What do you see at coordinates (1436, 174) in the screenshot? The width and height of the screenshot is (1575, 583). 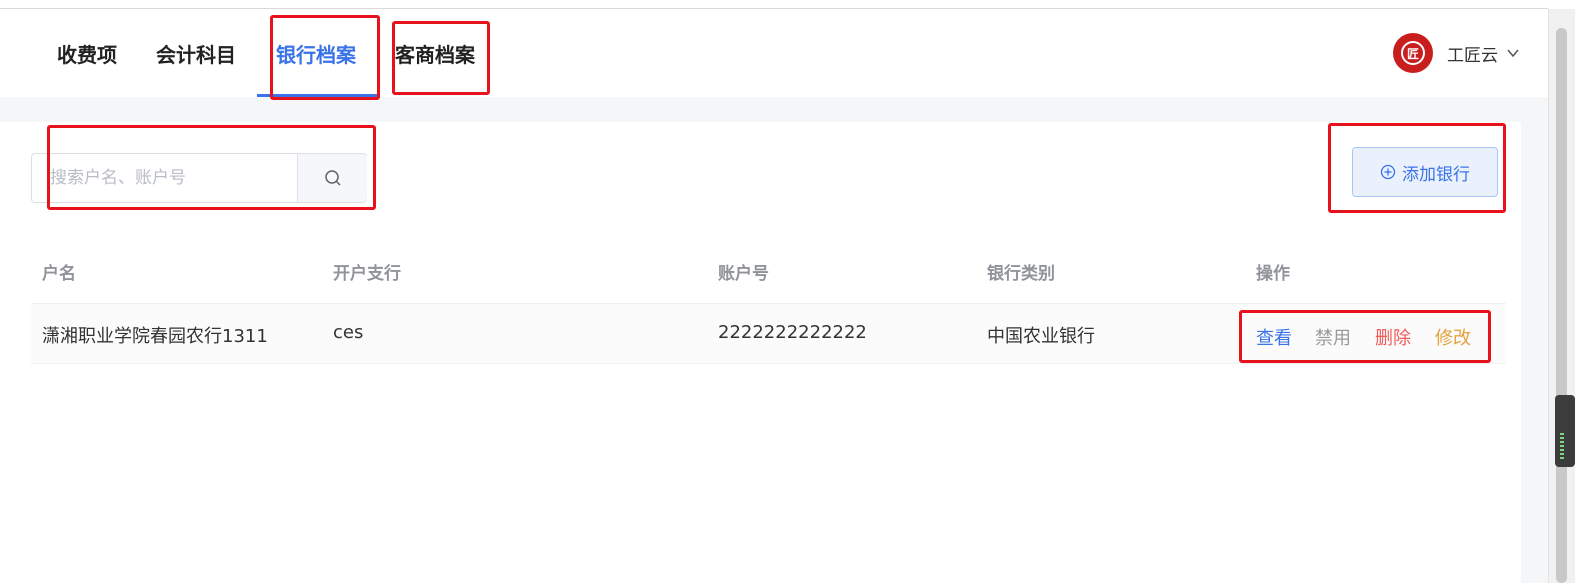 I see `add-bank-label: 添加银行` at bounding box center [1436, 174].